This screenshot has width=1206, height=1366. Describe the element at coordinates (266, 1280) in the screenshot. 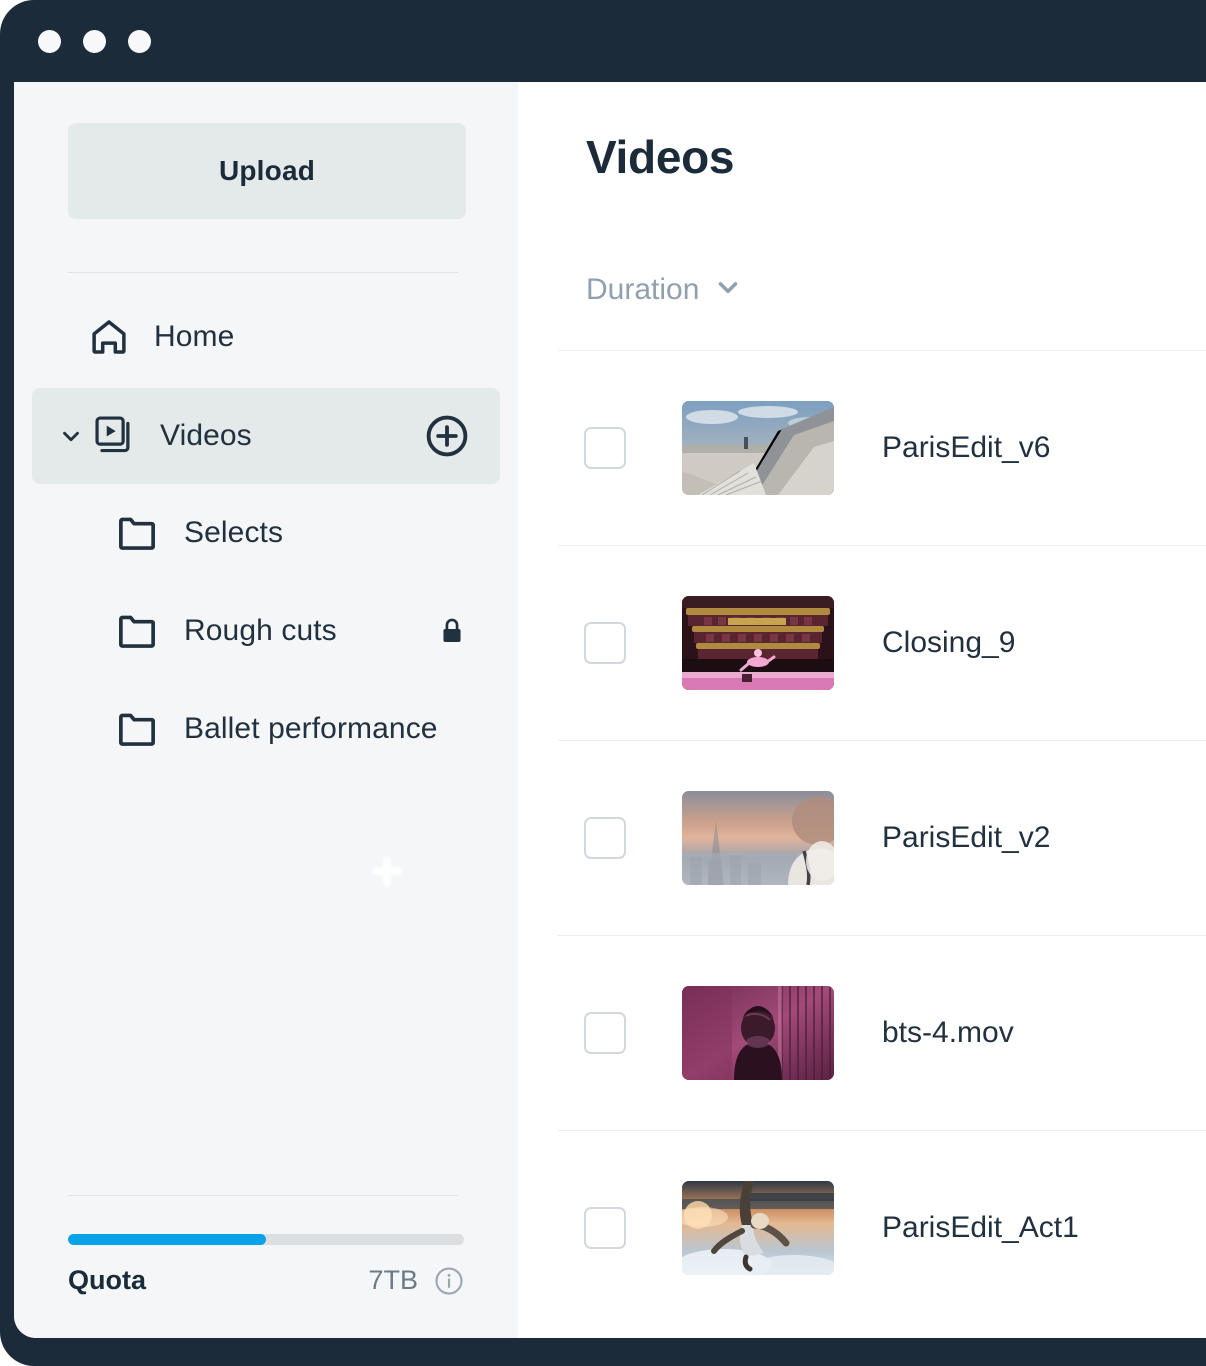

I see `quota-row: Quota 7TB` at that location.